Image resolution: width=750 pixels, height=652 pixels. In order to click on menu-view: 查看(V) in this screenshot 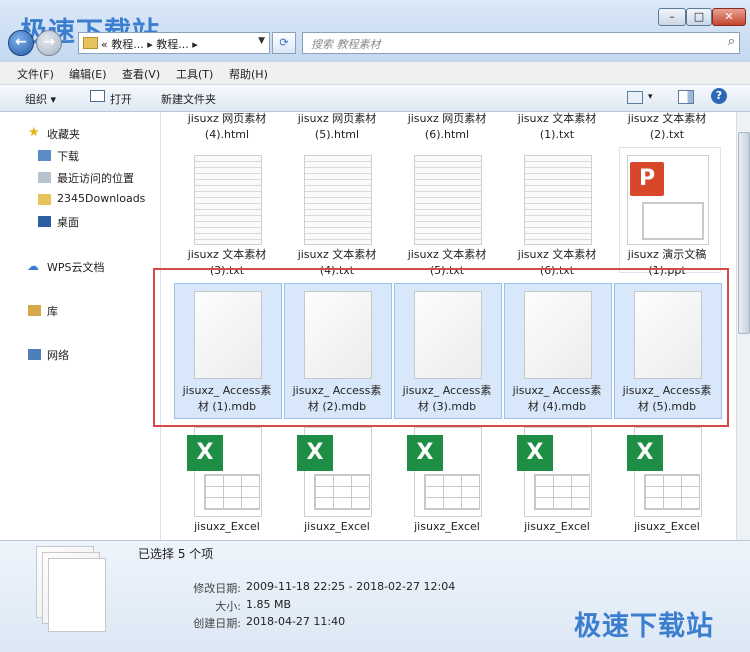, I will do `click(141, 74)`.